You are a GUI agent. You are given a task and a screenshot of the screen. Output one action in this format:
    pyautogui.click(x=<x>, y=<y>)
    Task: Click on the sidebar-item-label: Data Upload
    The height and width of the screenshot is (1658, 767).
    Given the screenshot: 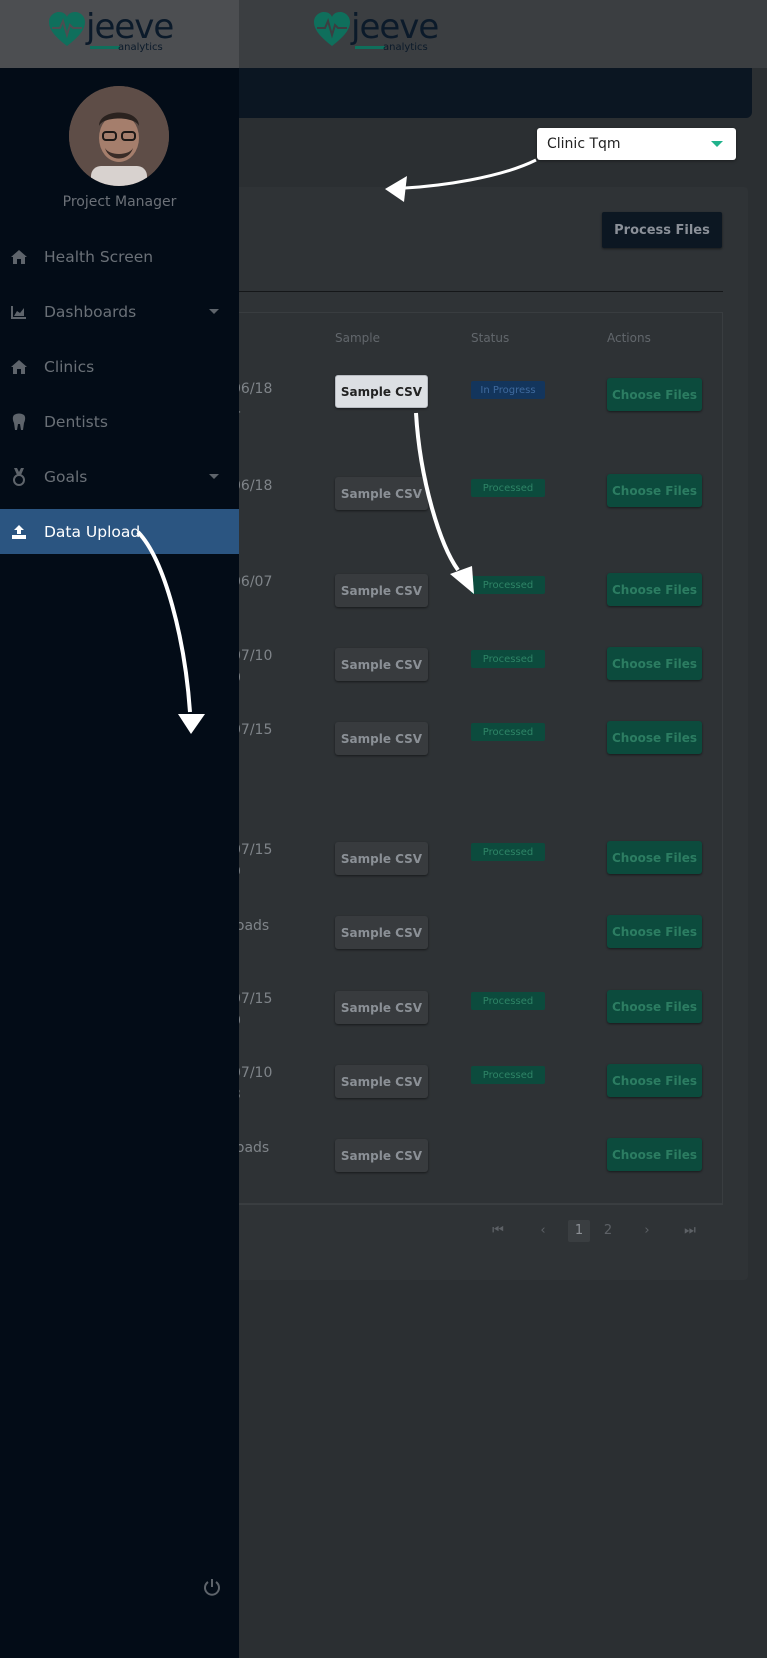 What is the action you would take?
    pyautogui.click(x=92, y=531)
    